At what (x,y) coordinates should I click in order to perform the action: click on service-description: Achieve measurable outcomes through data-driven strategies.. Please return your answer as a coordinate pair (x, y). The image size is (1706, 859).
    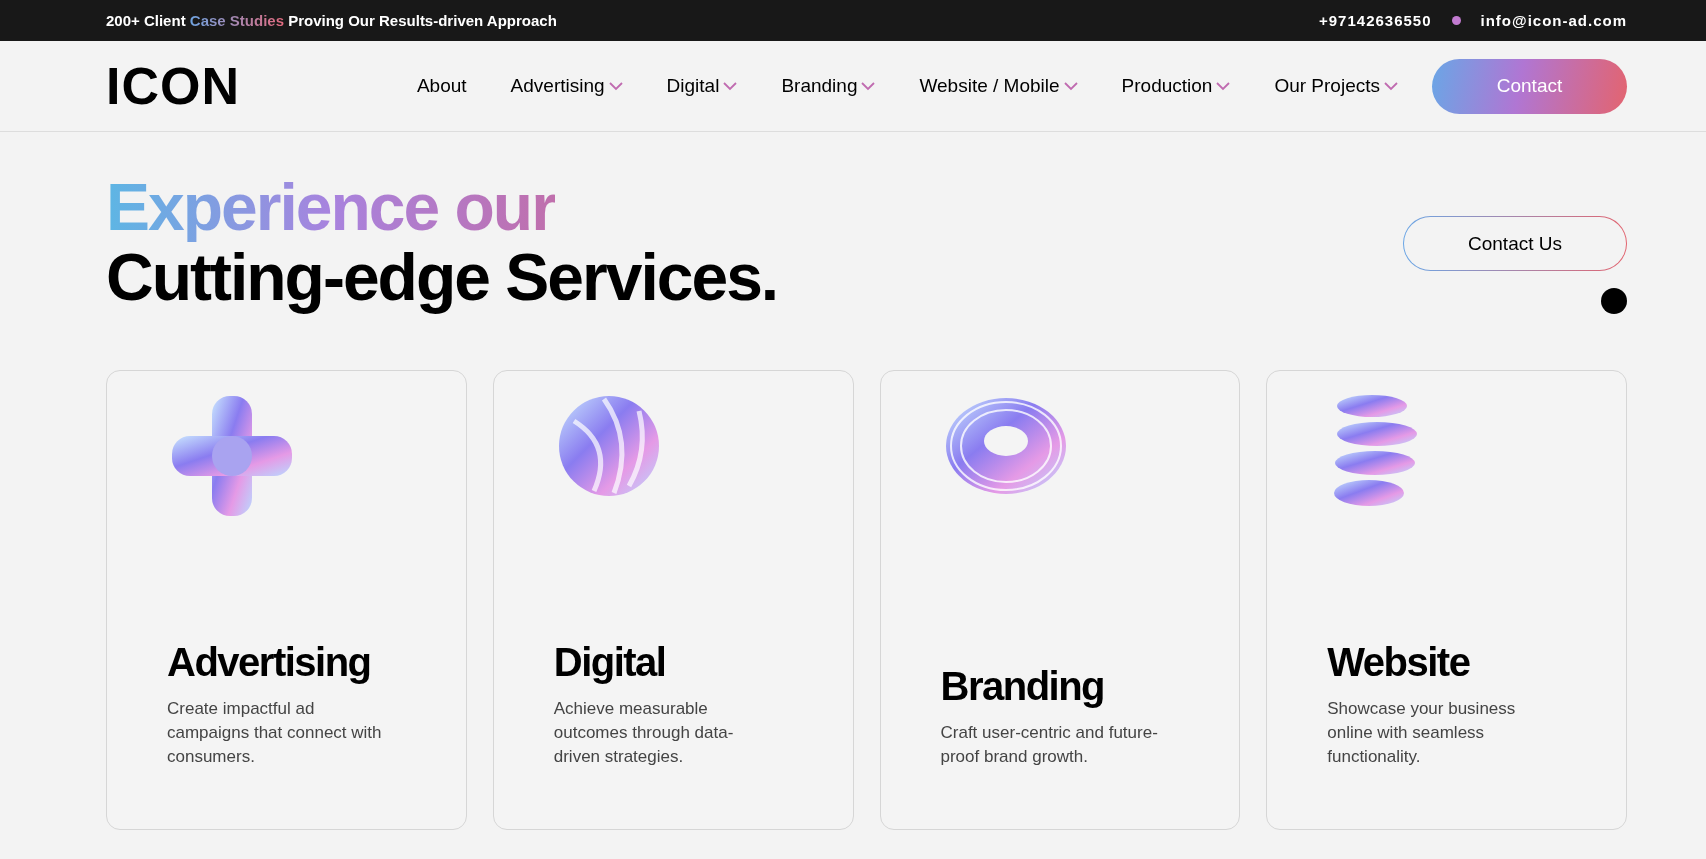
    Looking at the image, I should click on (644, 733).